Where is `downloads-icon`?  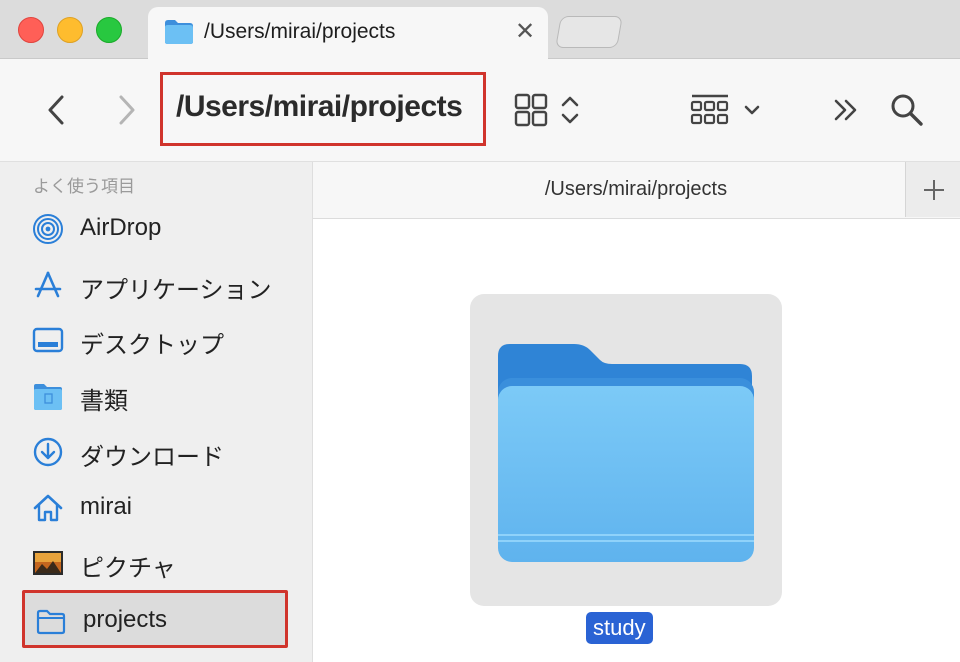
downloads-icon is located at coordinates (48, 452).